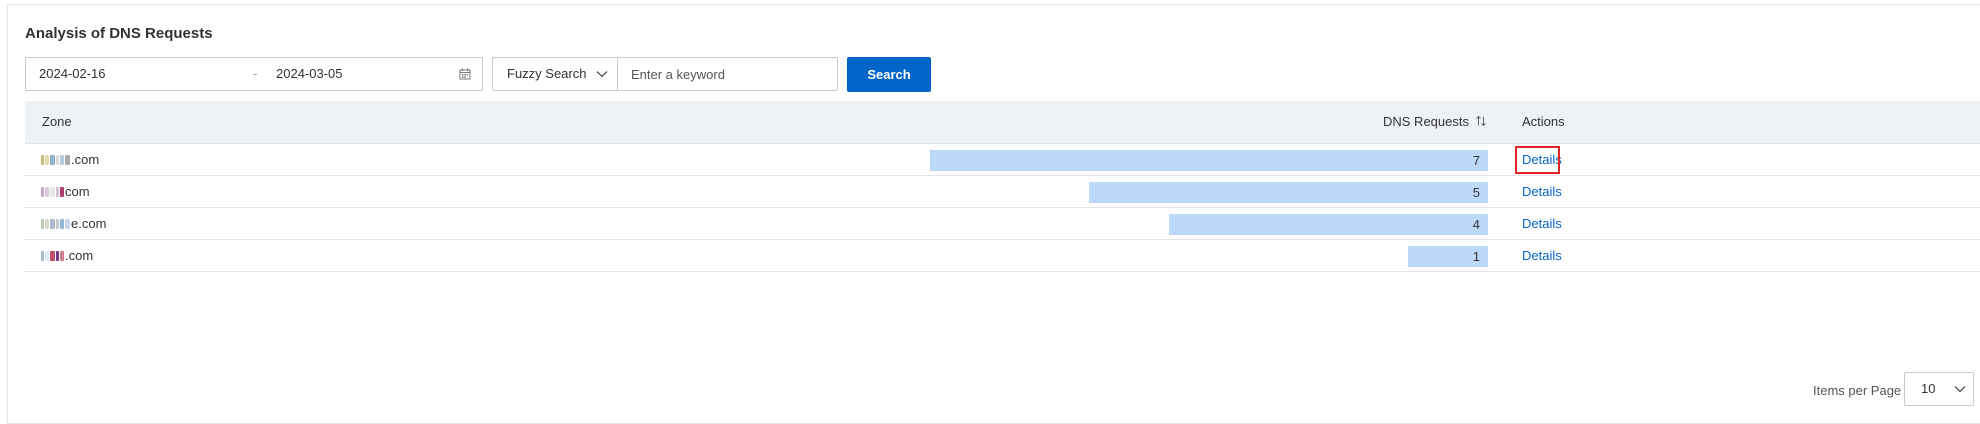 The height and width of the screenshot is (424, 1980). I want to click on zone-suffix: e.com, so click(89, 223).